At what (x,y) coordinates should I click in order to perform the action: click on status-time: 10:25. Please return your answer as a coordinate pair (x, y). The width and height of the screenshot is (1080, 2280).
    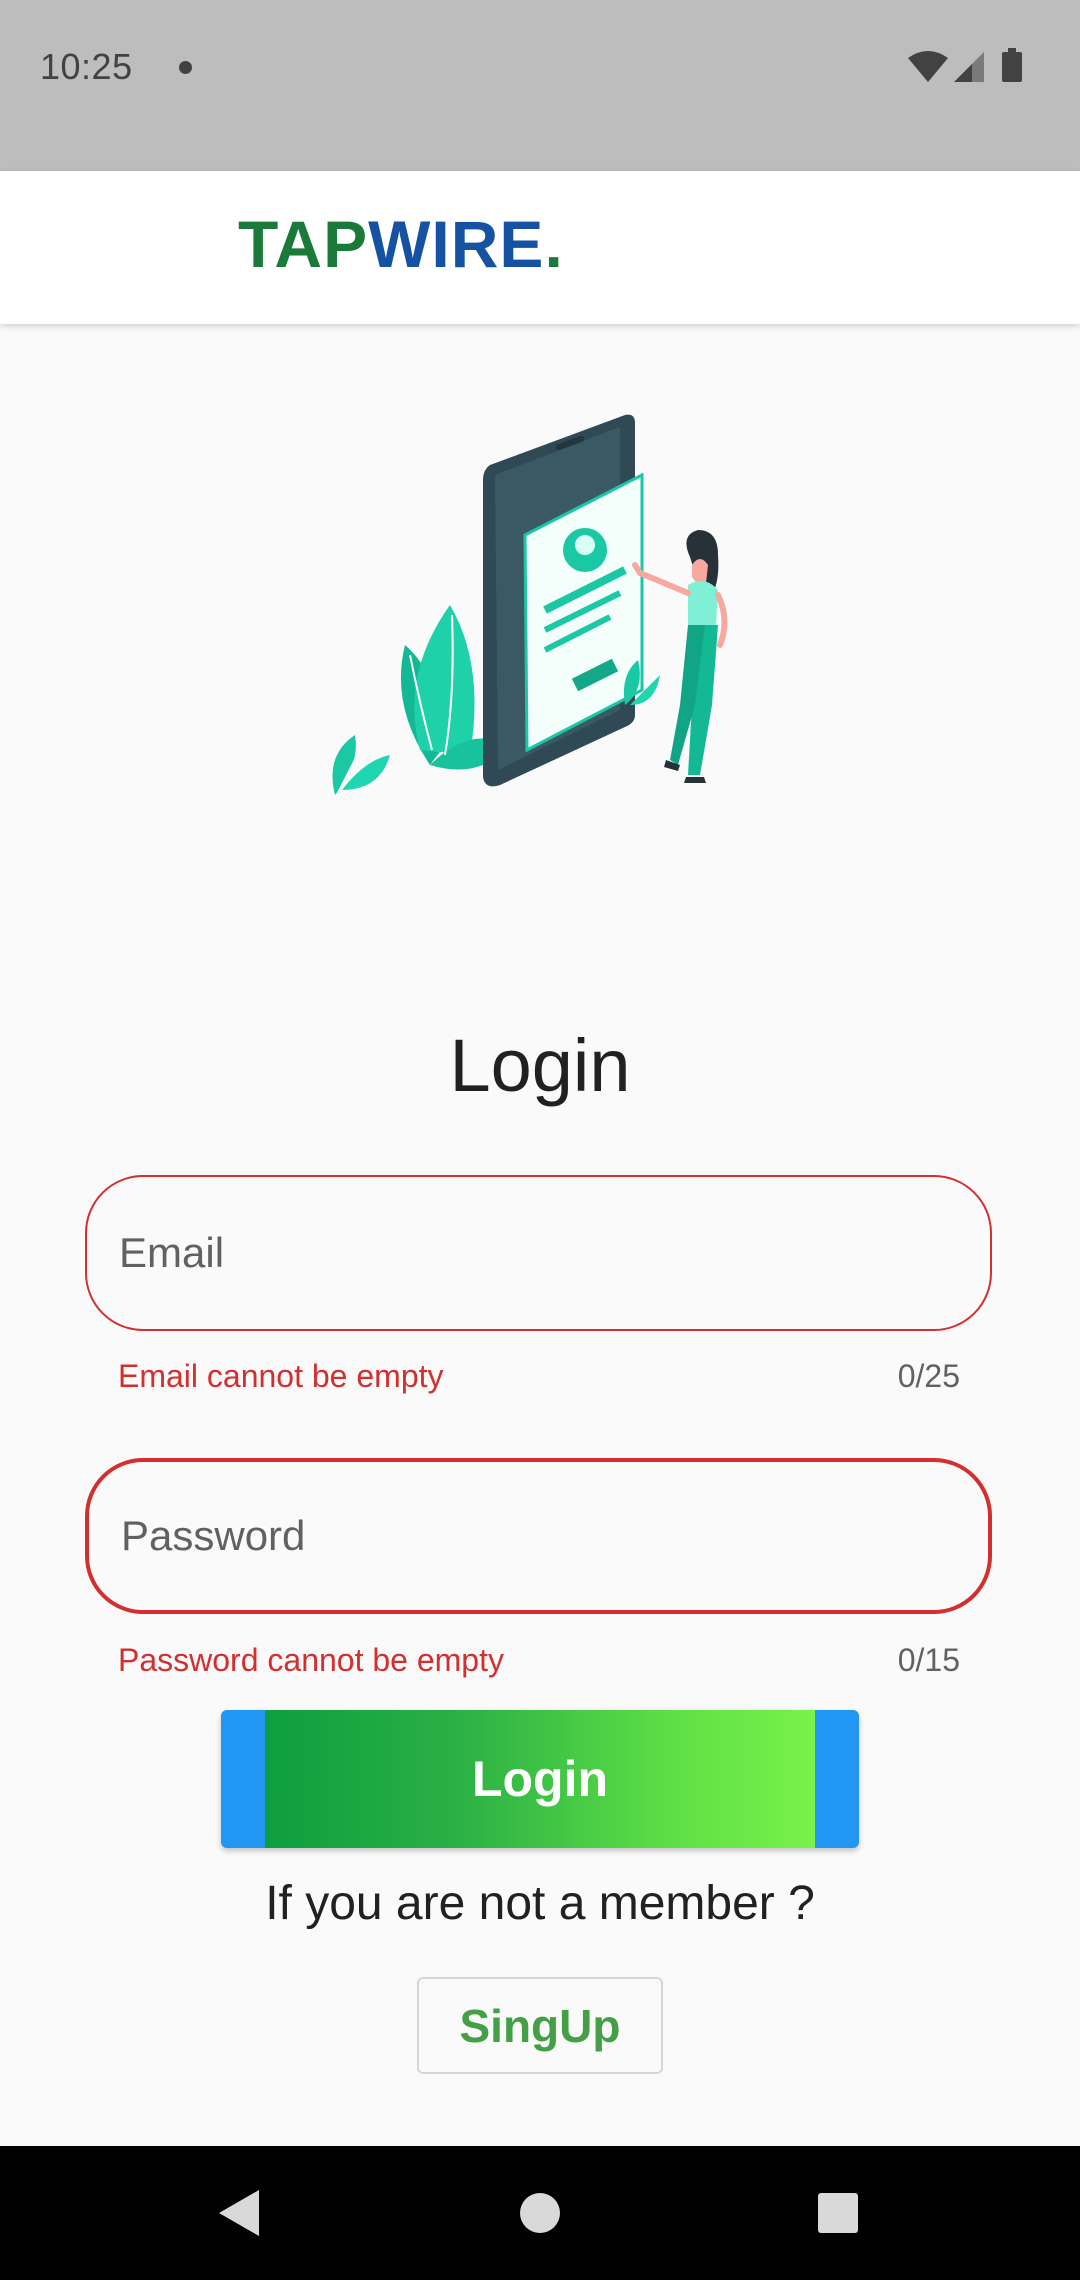
    Looking at the image, I should click on (86, 66).